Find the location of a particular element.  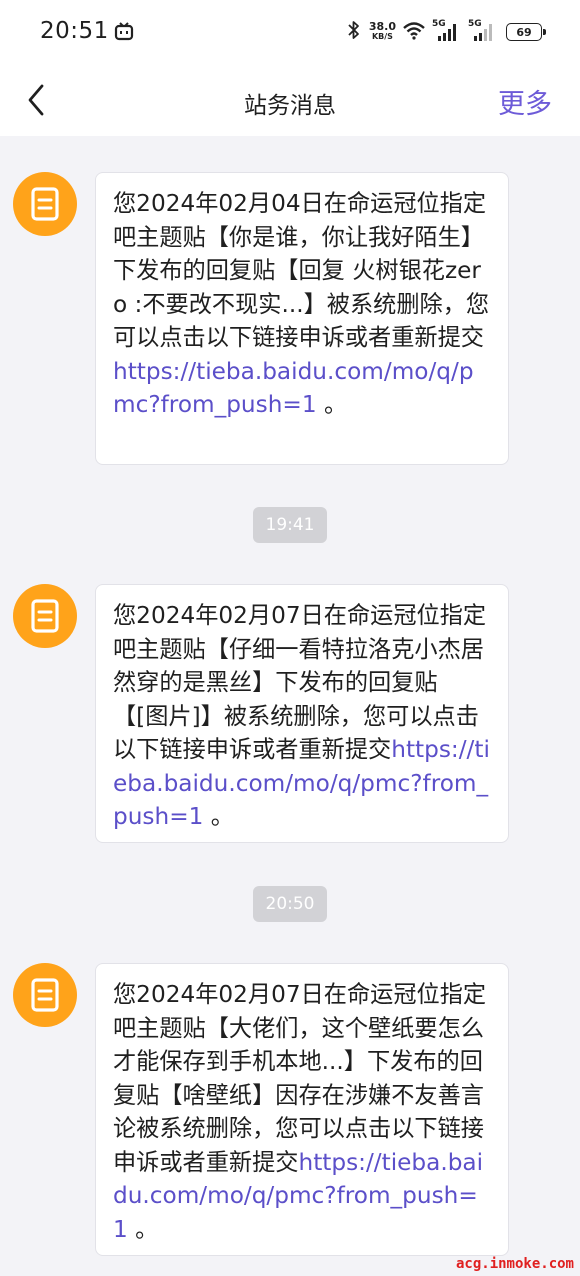

page-title: 站务消息 is located at coordinates (290, 106).